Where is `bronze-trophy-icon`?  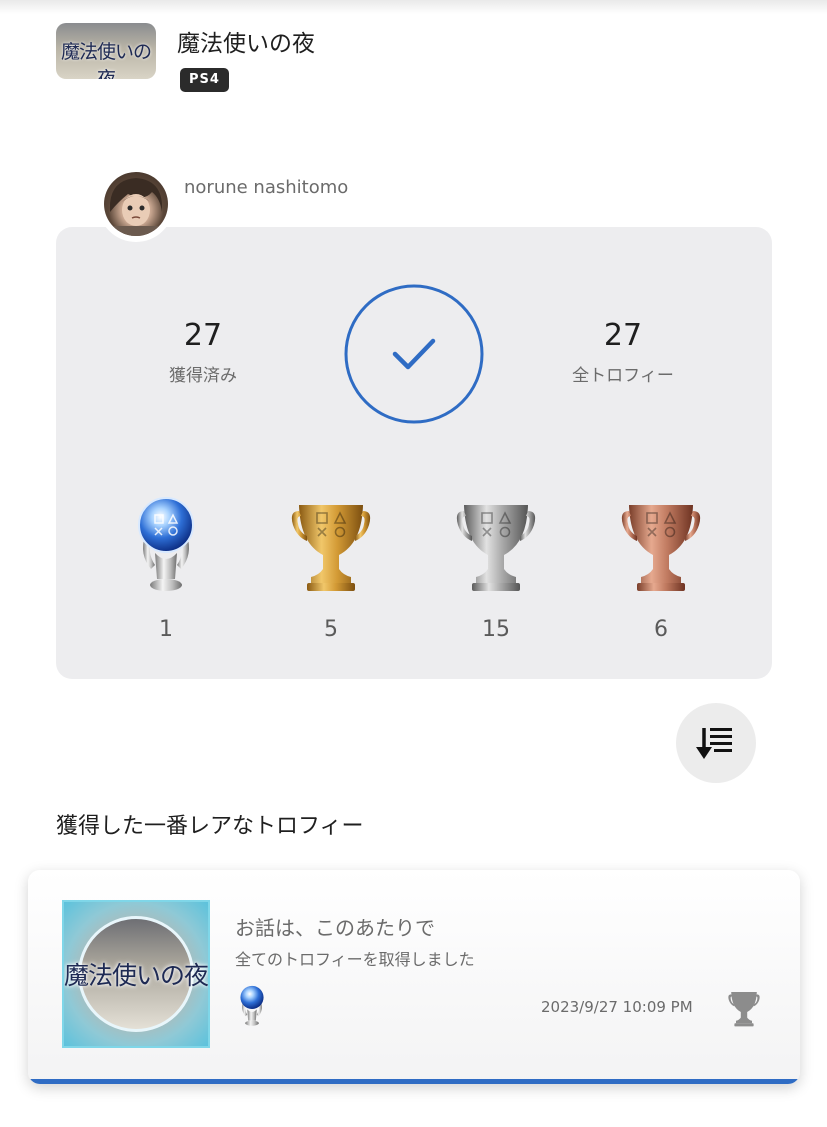 bronze-trophy-icon is located at coordinates (661, 548).